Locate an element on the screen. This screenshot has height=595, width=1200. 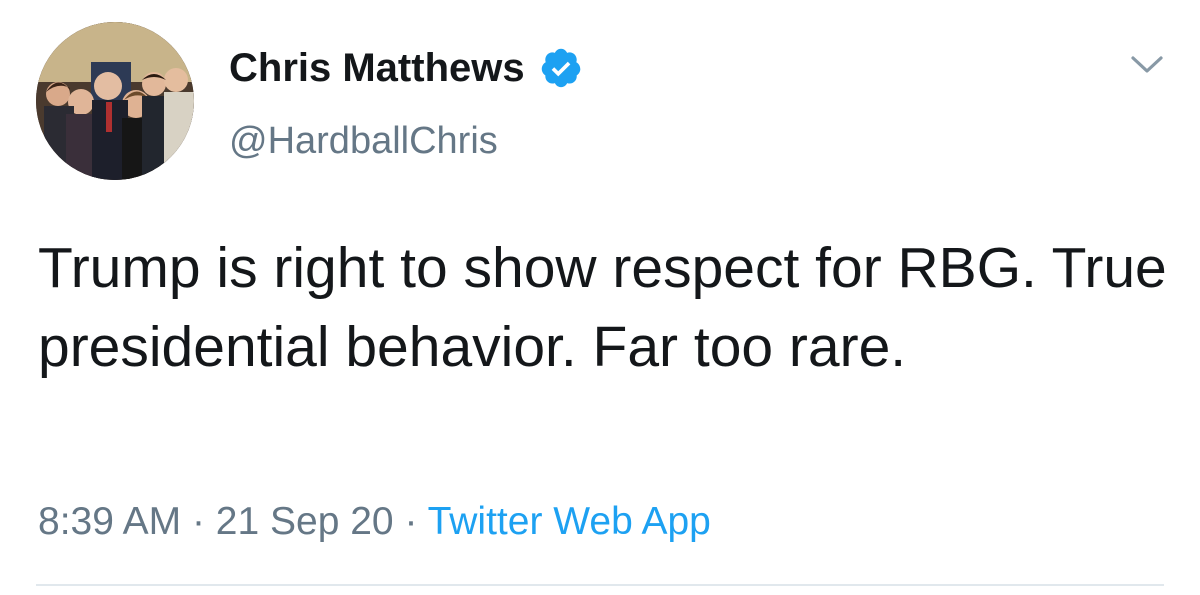
tweet-date: 21 Sep 20 is located at coordinates (305, 521).